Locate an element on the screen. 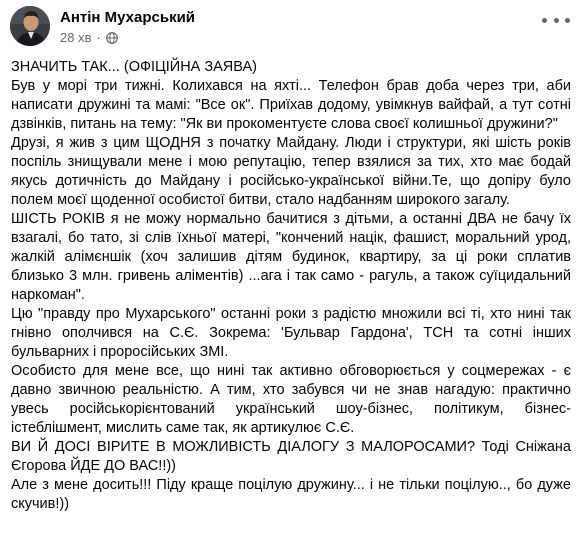 This screenshot has width=584, height=540. globe-icon is located at coordinates (111, 37).